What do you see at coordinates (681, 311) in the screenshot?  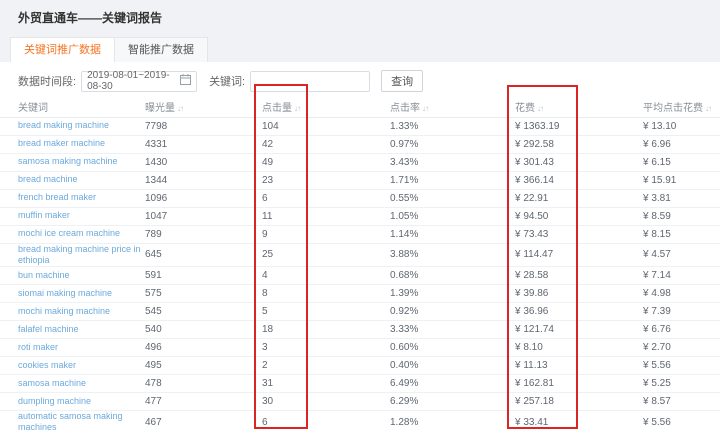 I see `avg-cost-cell: ¥ 7.39` at bounding box center [681, 311].